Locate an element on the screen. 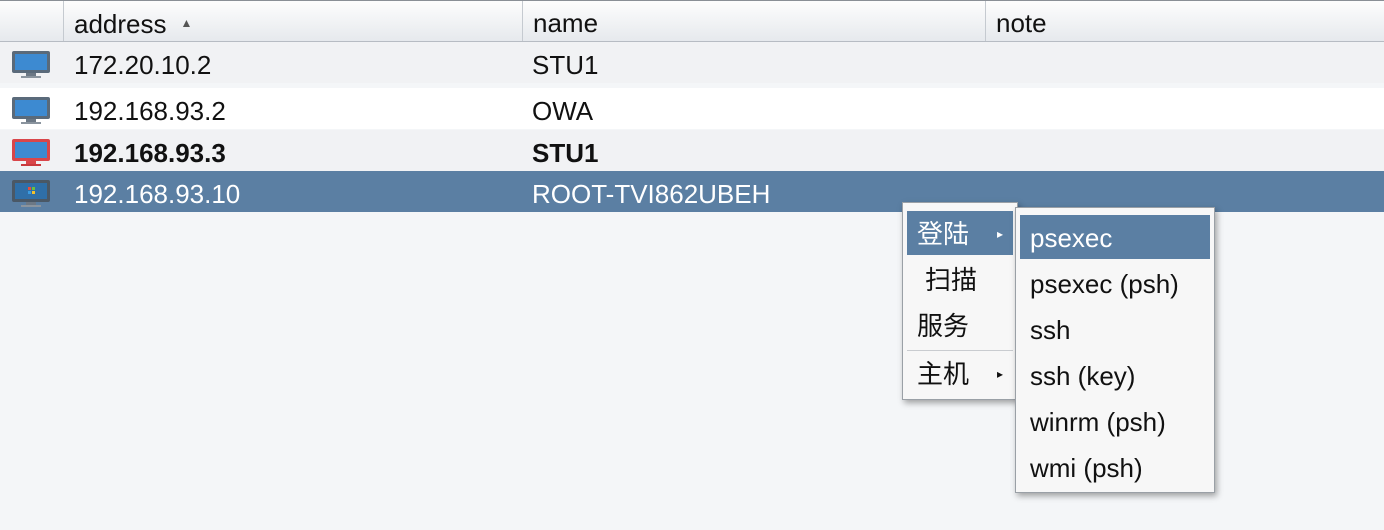 The image size is (1384, 530). sort-ascending-icon: ▲ is located at coordinates (186, 23).